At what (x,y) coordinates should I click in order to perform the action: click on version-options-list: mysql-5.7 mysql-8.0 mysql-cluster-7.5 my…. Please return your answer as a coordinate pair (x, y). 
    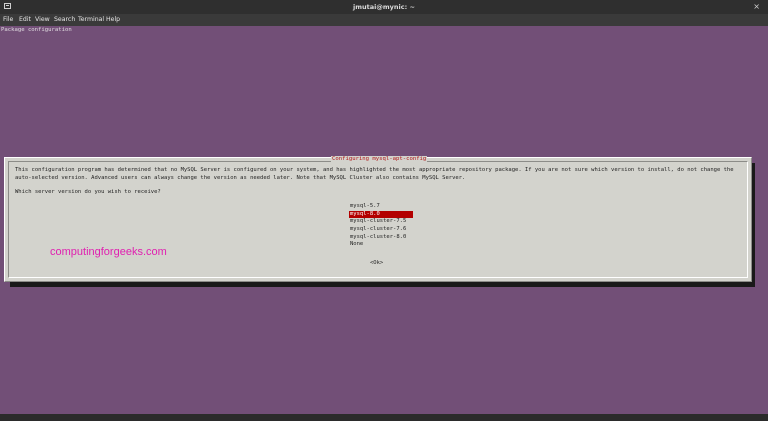
    Looking at the image, I should click on (381, 226).